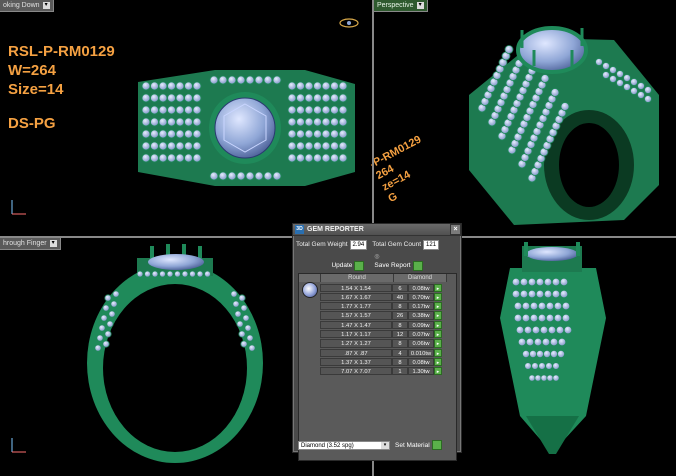 This screenshot has height=476, width=676. What do you see at coordinates (356, 334) in the screenshot?
I see `gem-size: 1.17 X 1.17` at bounding box center [356, 334].